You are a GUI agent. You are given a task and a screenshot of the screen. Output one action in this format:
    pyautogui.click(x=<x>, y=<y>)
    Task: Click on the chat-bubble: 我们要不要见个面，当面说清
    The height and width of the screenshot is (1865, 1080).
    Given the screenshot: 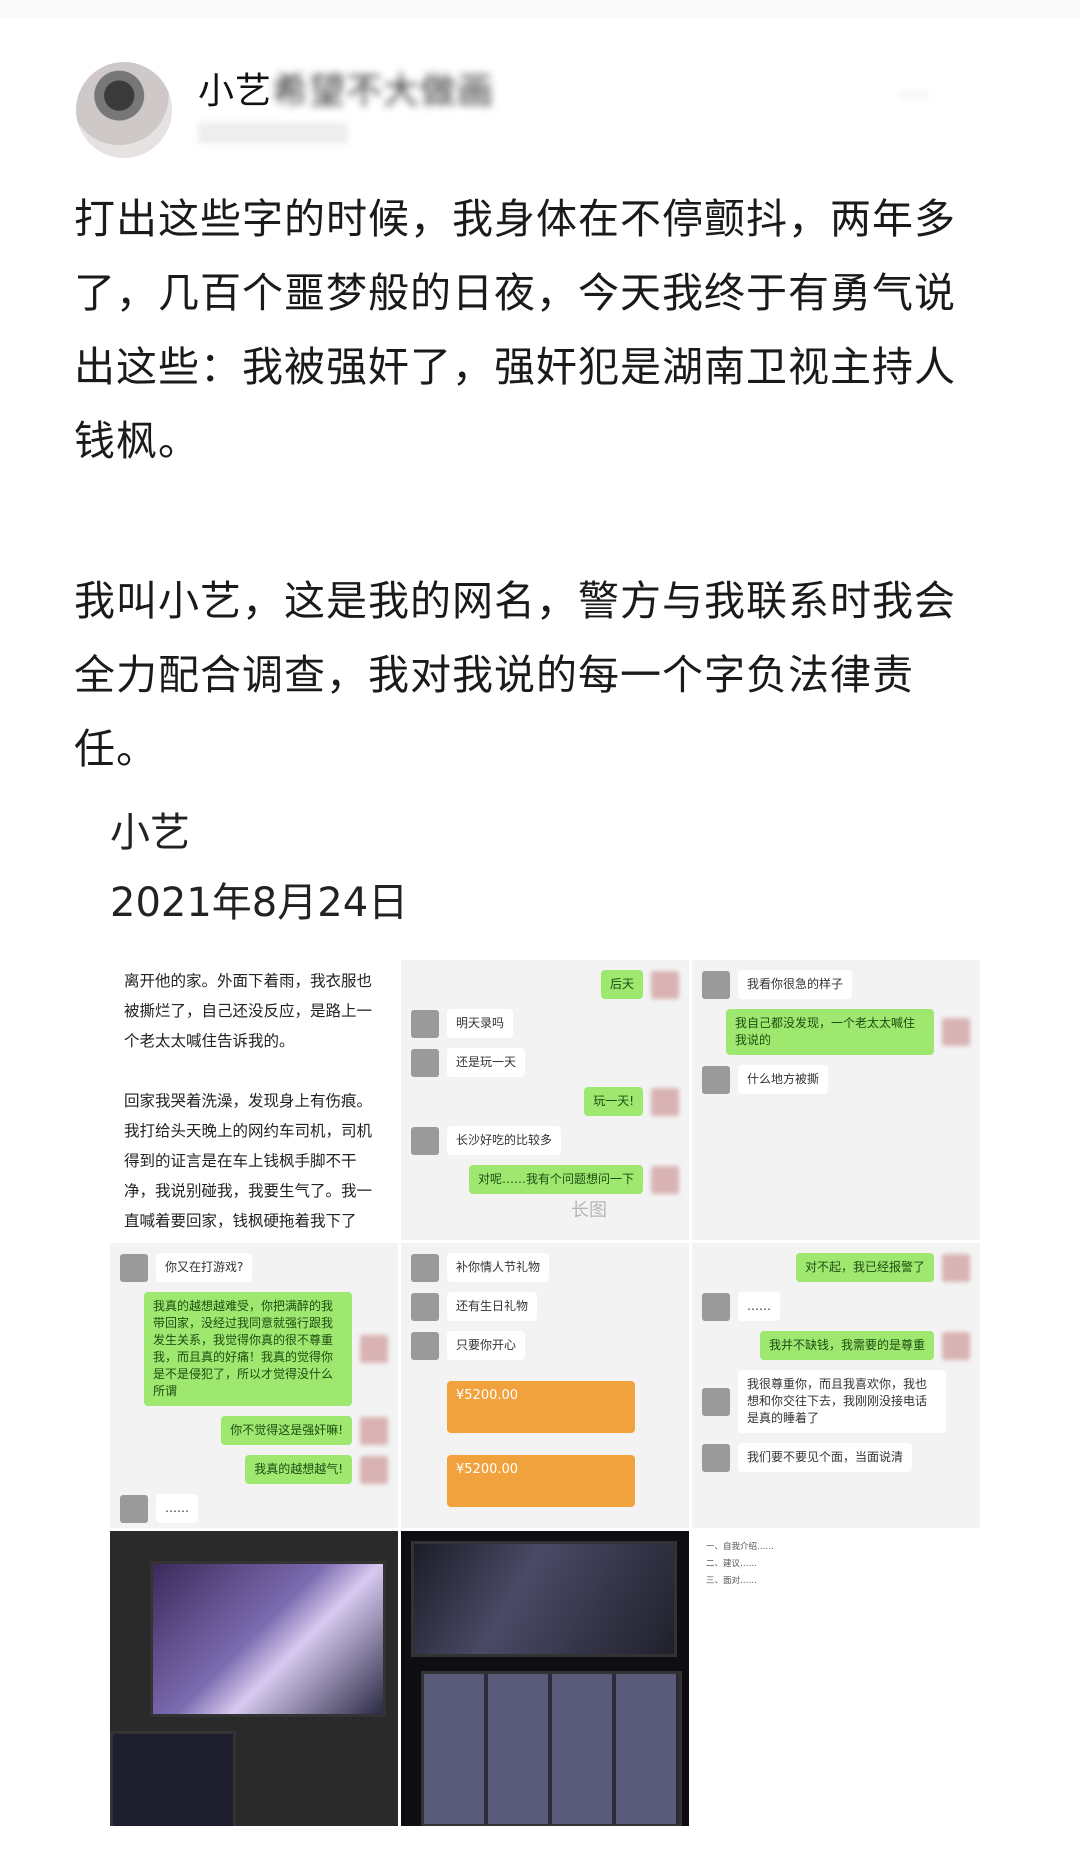 What is the action you would take?
    pyautogui.click(x=825, y=1457)
    